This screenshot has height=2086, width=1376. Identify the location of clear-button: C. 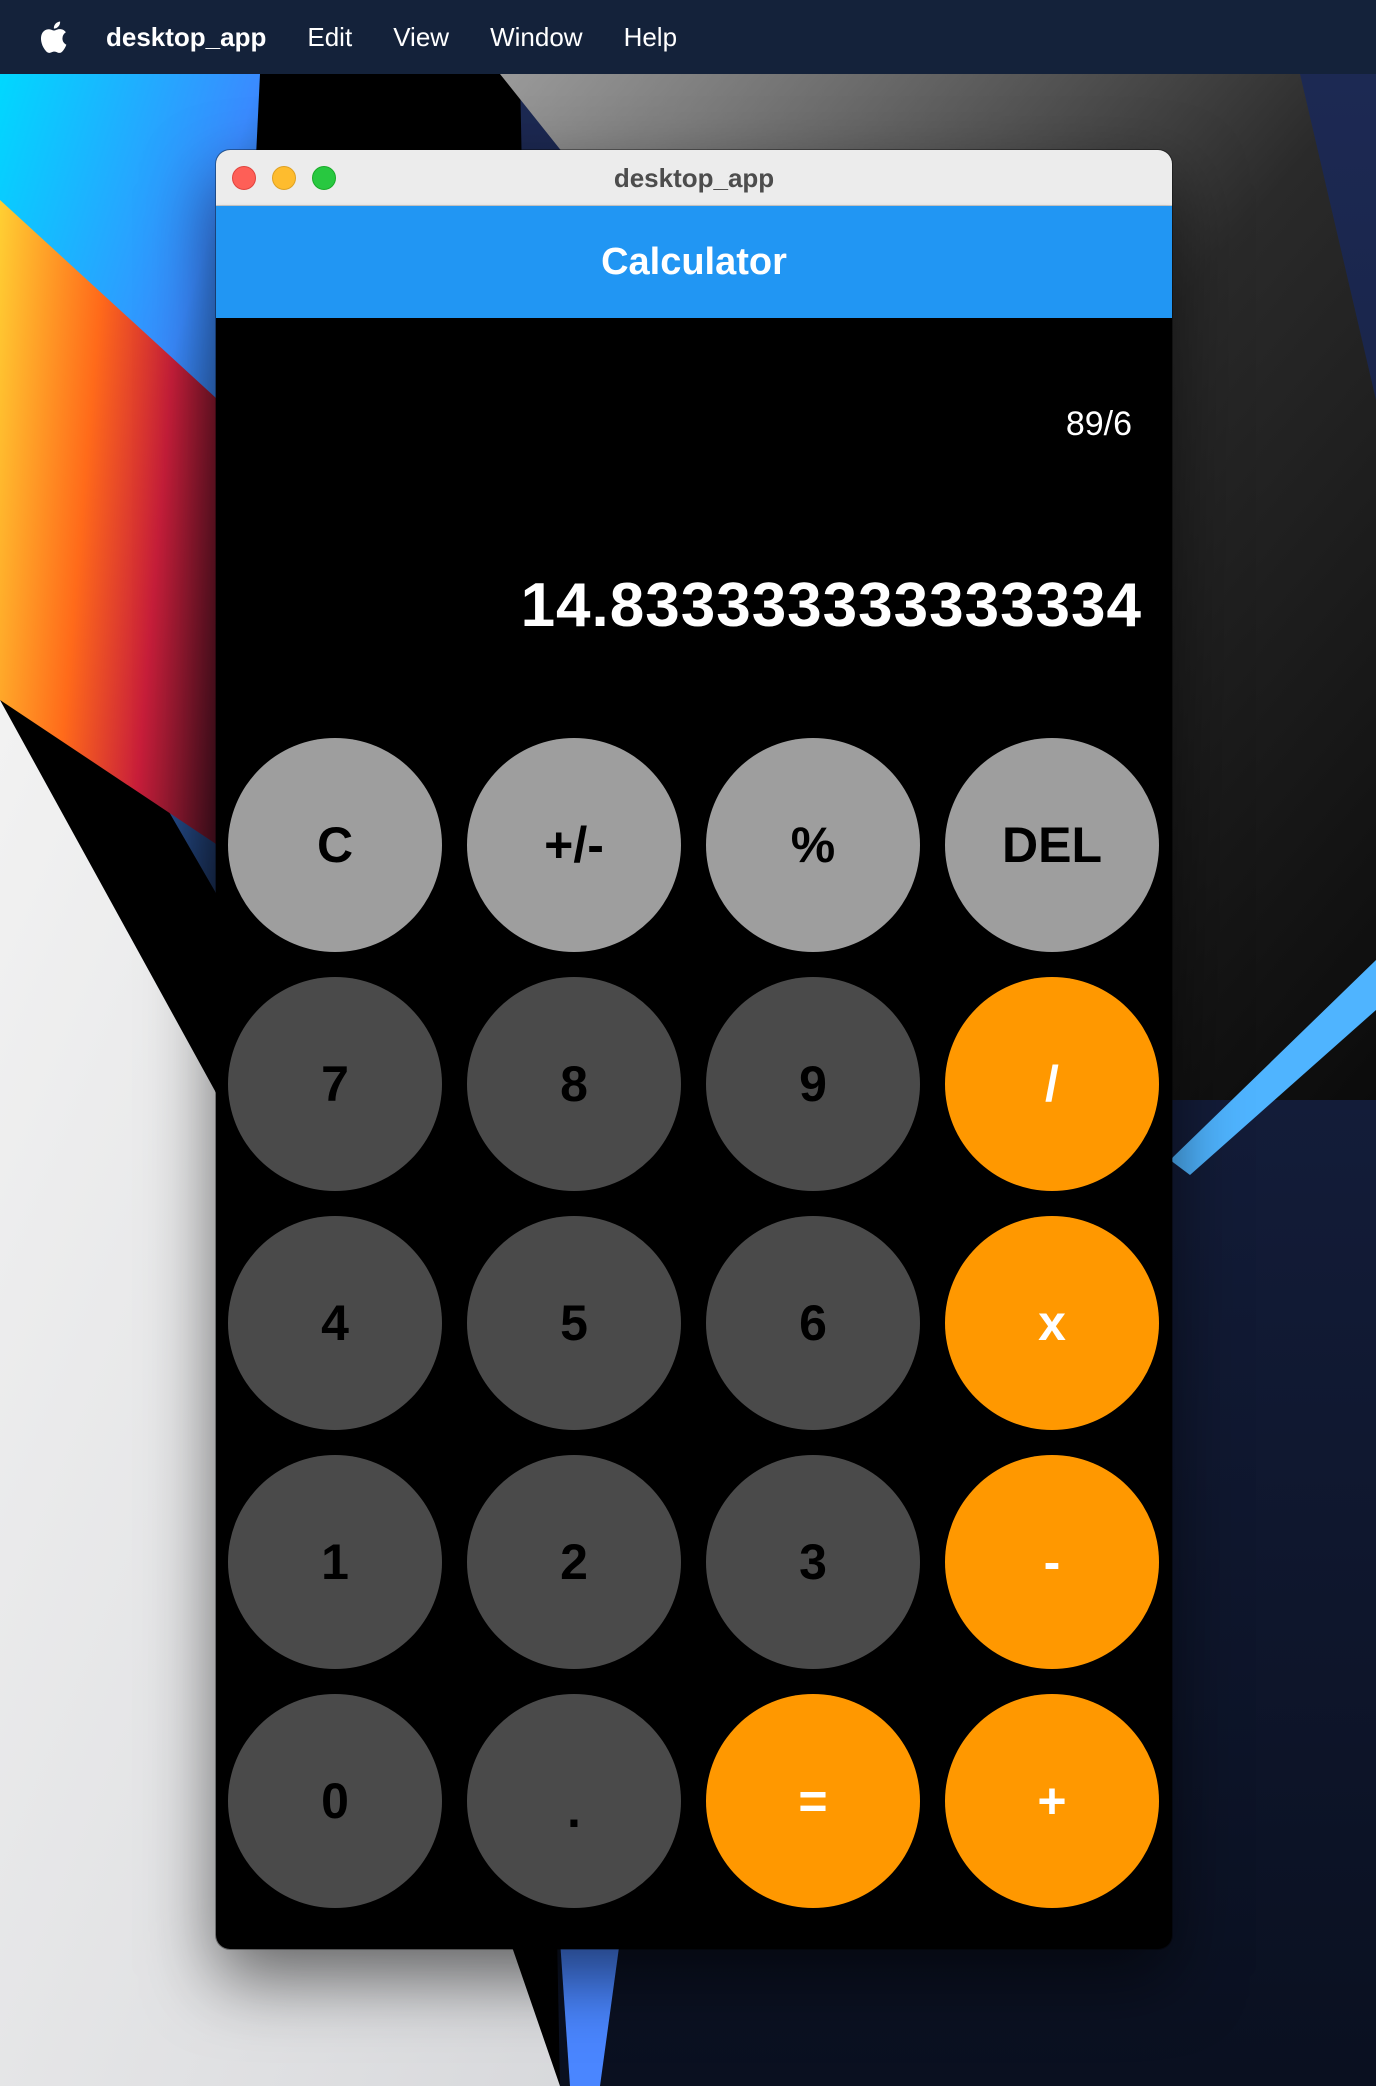
(335, 845).